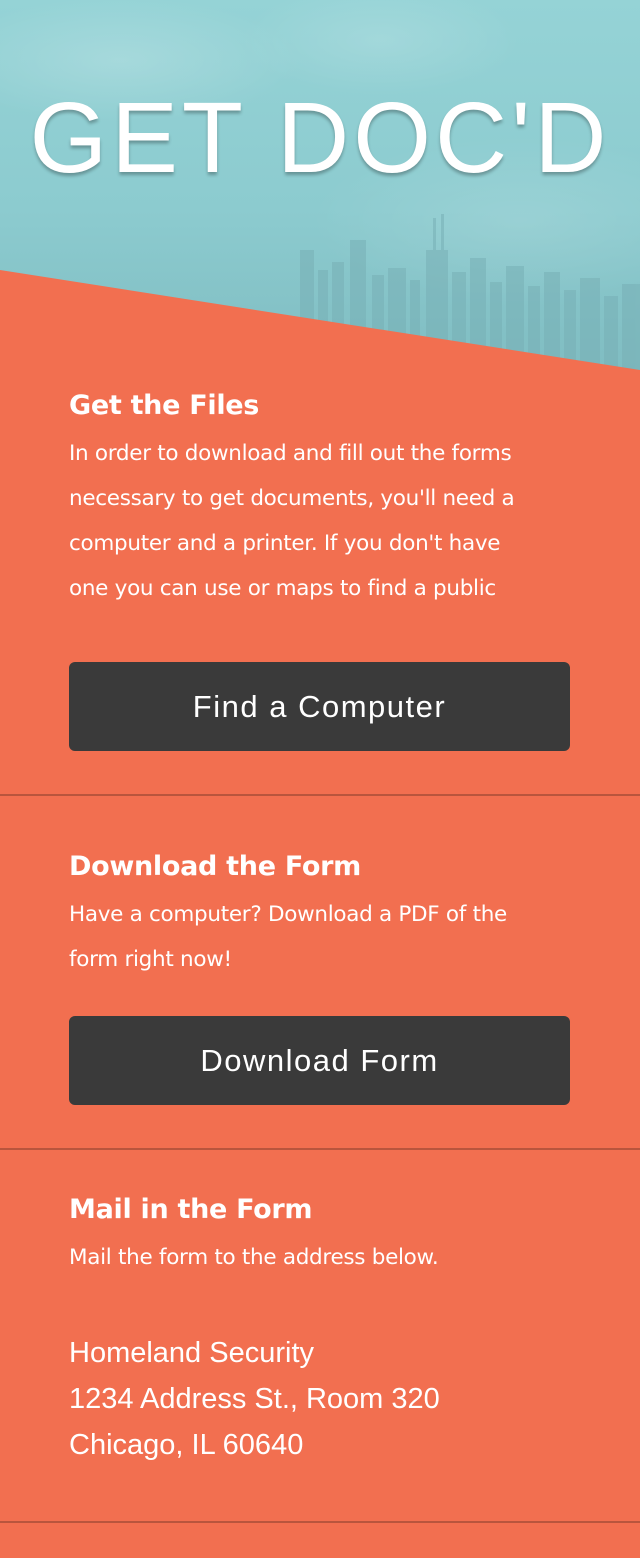 The width and height of the screenshot is (640, 1558). What do you see at coordinates (215, 866) in the screenshot?
I see `download-form-heading: Download the Form` at bounding box center [215, 866].